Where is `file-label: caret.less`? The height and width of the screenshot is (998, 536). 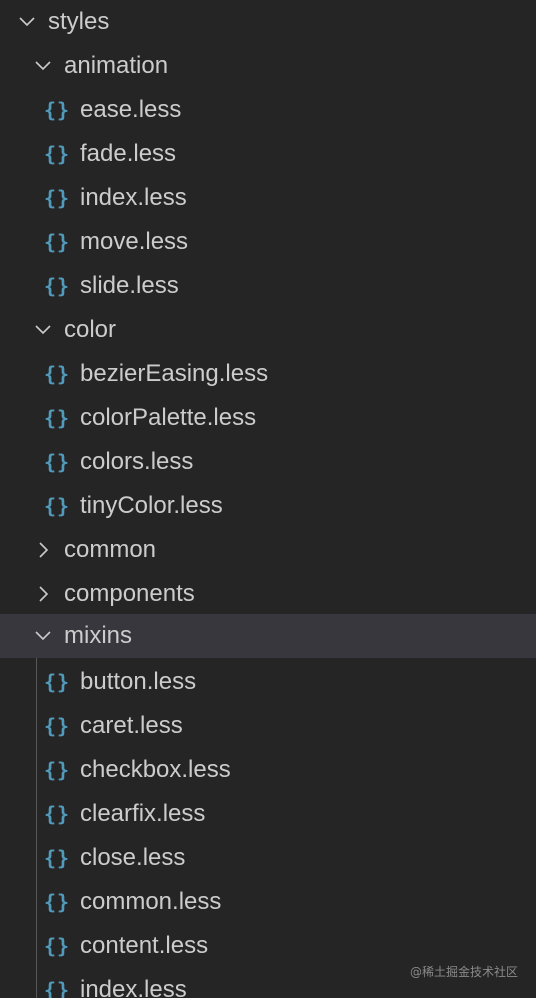
file-label: caret.less is located at coordinates (131, 725).